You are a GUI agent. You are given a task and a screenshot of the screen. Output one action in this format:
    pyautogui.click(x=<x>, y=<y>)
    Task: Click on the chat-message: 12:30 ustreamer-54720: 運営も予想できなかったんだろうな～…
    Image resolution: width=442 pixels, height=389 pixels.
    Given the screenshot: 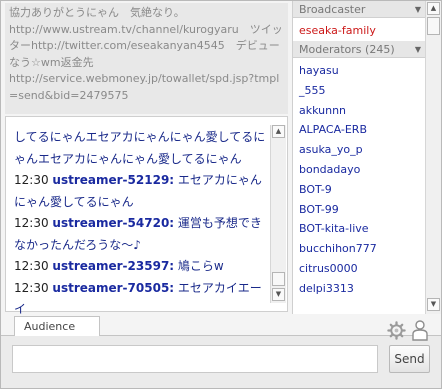 What is the action you would take?
    pyautogui.click(x=141, y=234)
    